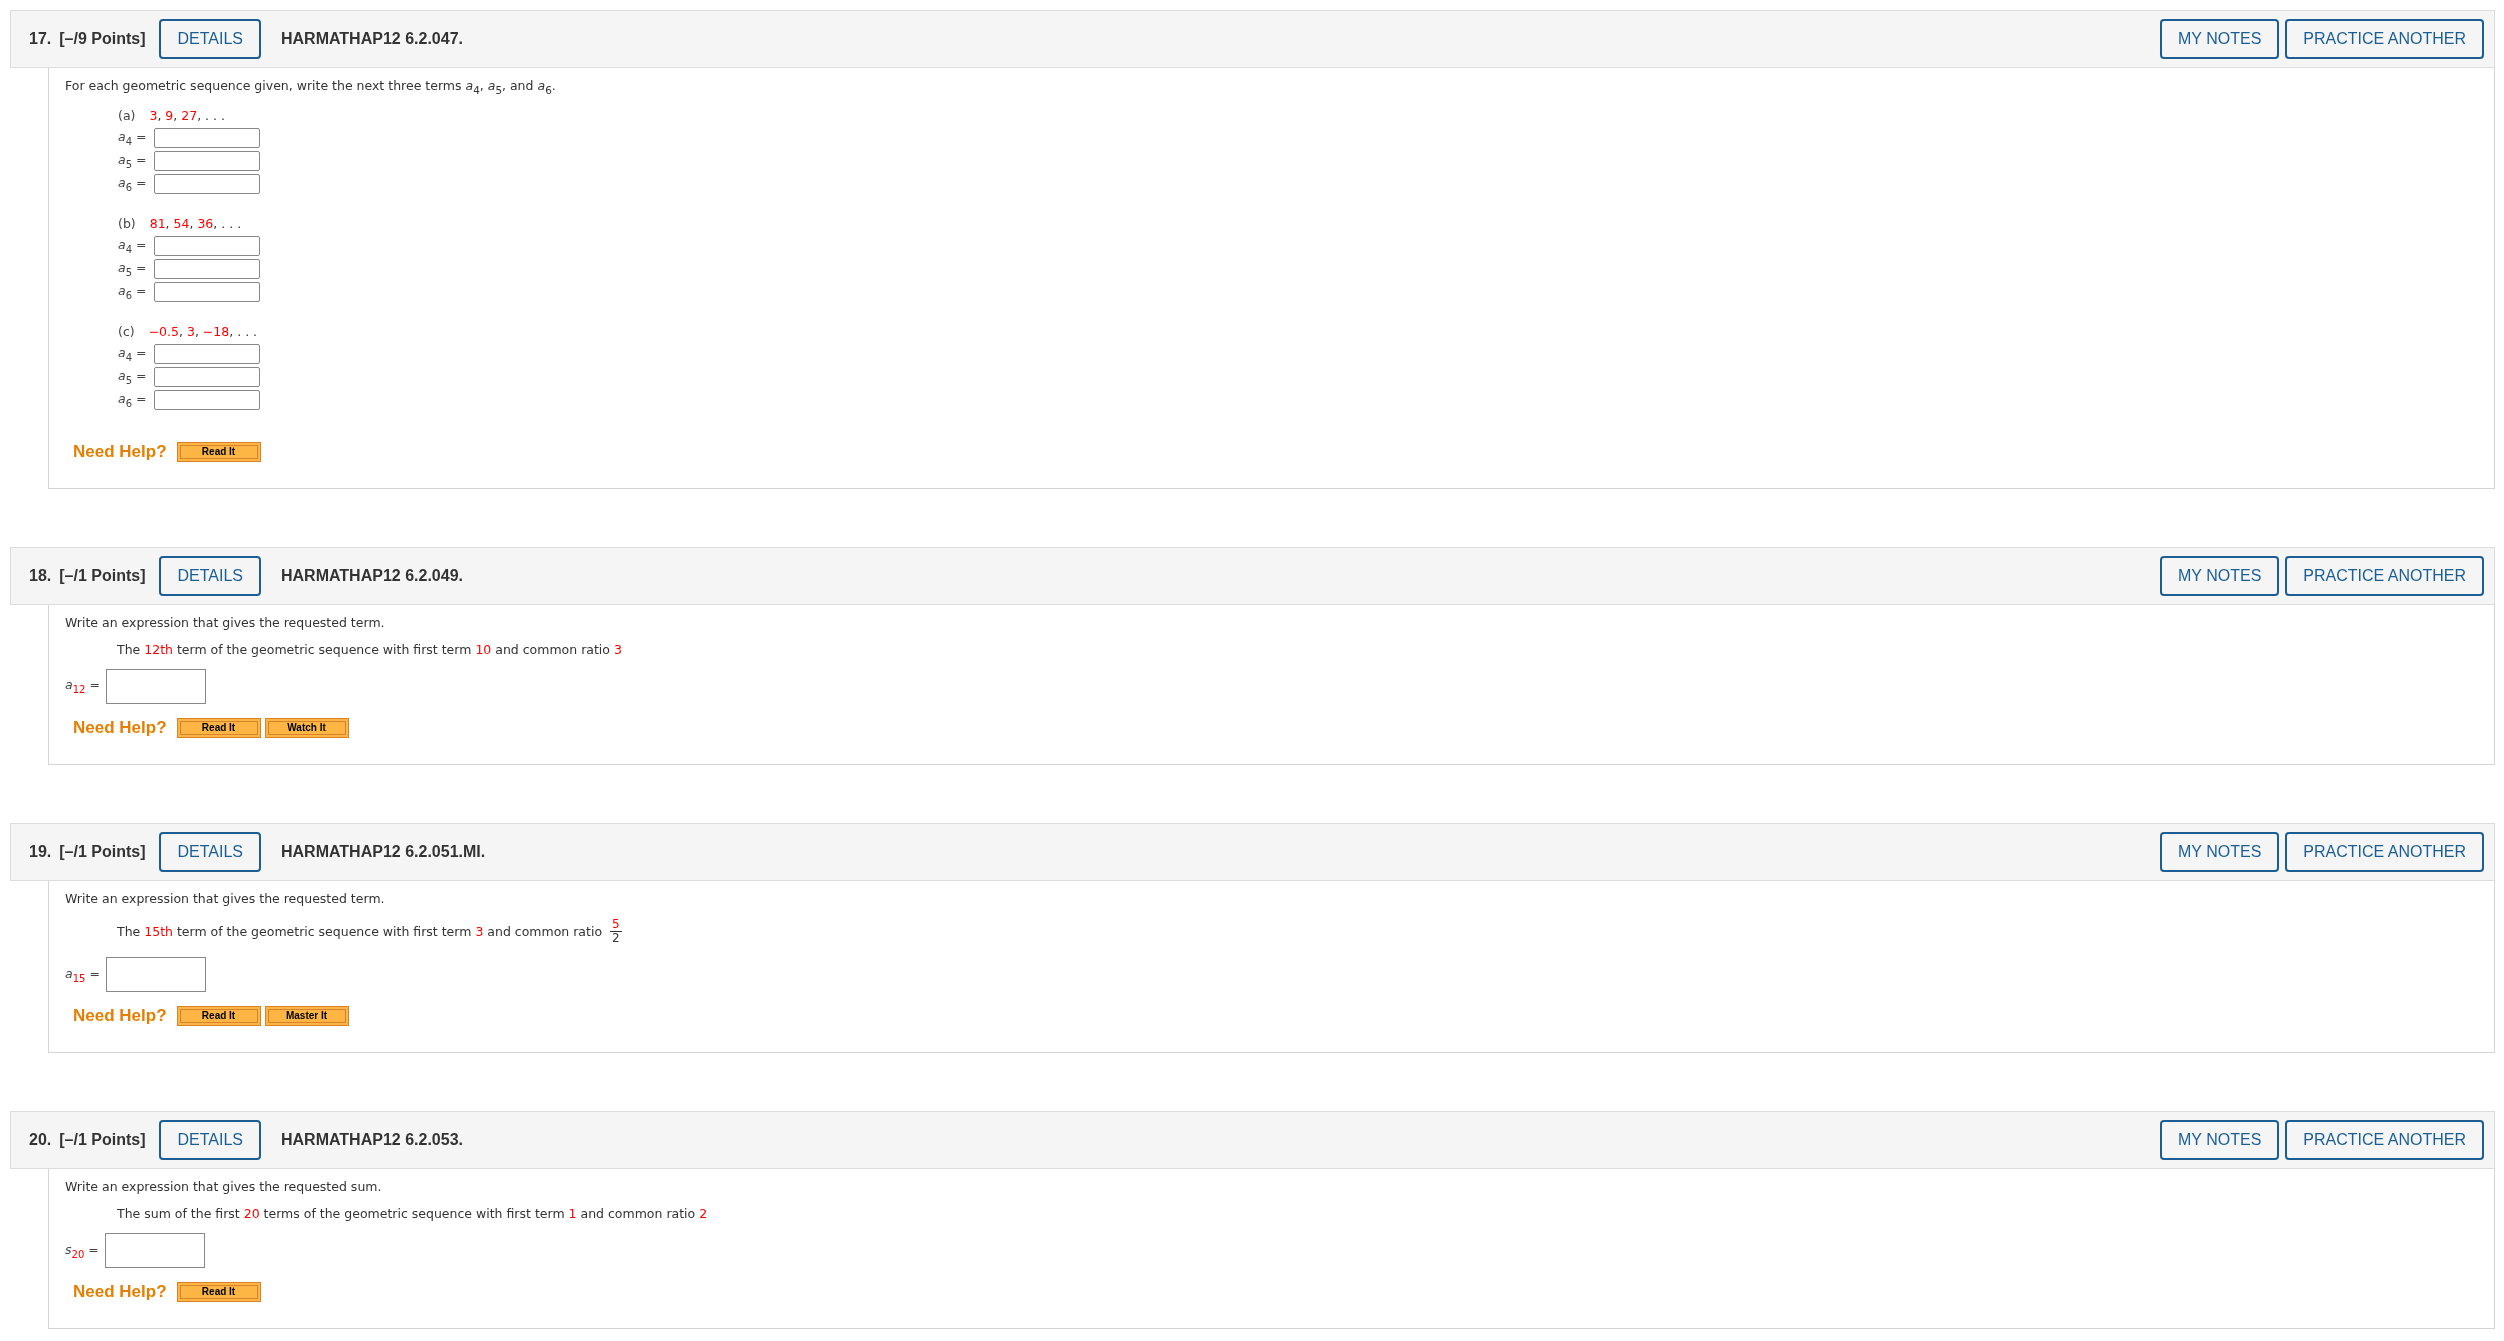 This screenshot has height=1341, width=2504. What do you see at coordinates (372, 39) in the screenshot?
I see `question-code: HARMATHAP12 6.2.047.` at bounding box center [372, 39].